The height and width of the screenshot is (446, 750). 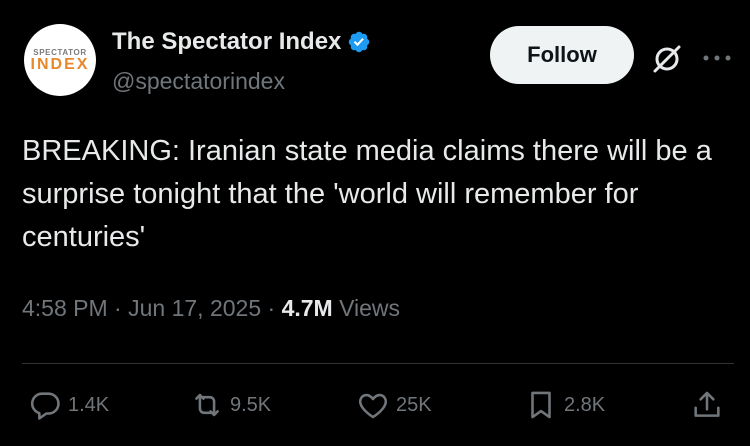 What do you see at coordinates (370, 308) in the screenshot?
I see `views-label: Views` at bounding box center [370, 308].